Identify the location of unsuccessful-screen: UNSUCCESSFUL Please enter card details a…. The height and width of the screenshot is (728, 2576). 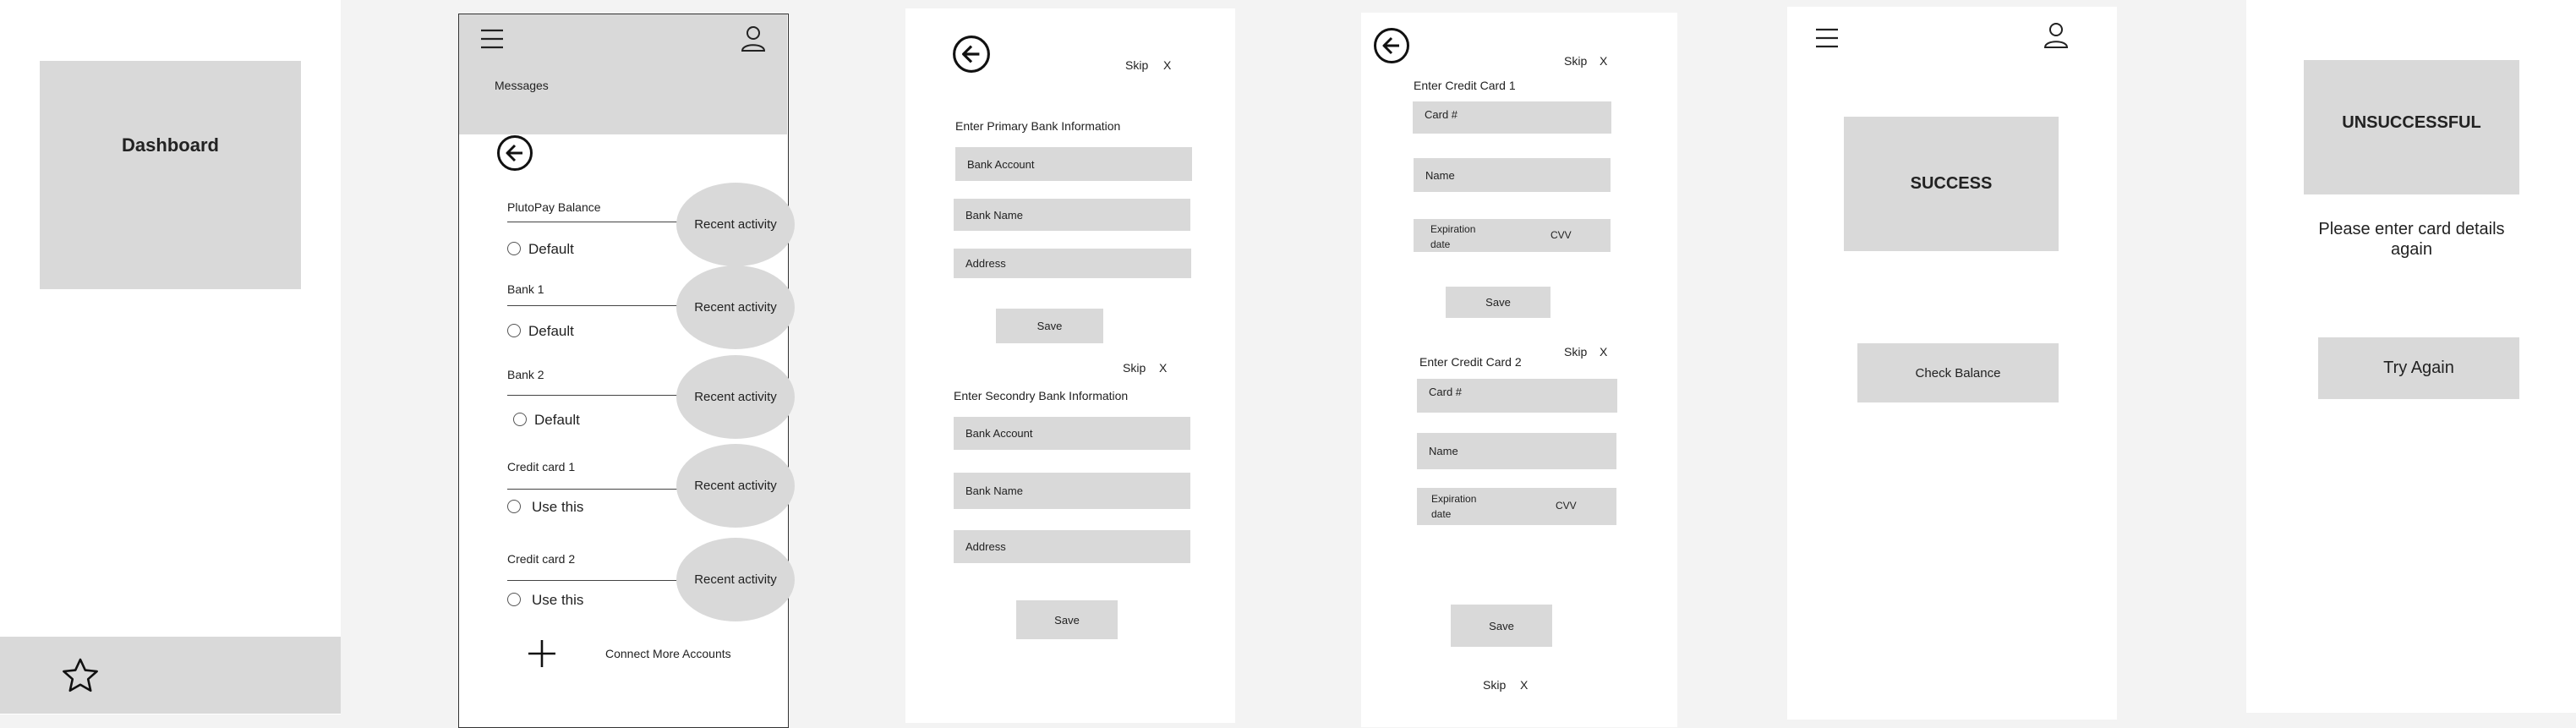
(2411, 356).